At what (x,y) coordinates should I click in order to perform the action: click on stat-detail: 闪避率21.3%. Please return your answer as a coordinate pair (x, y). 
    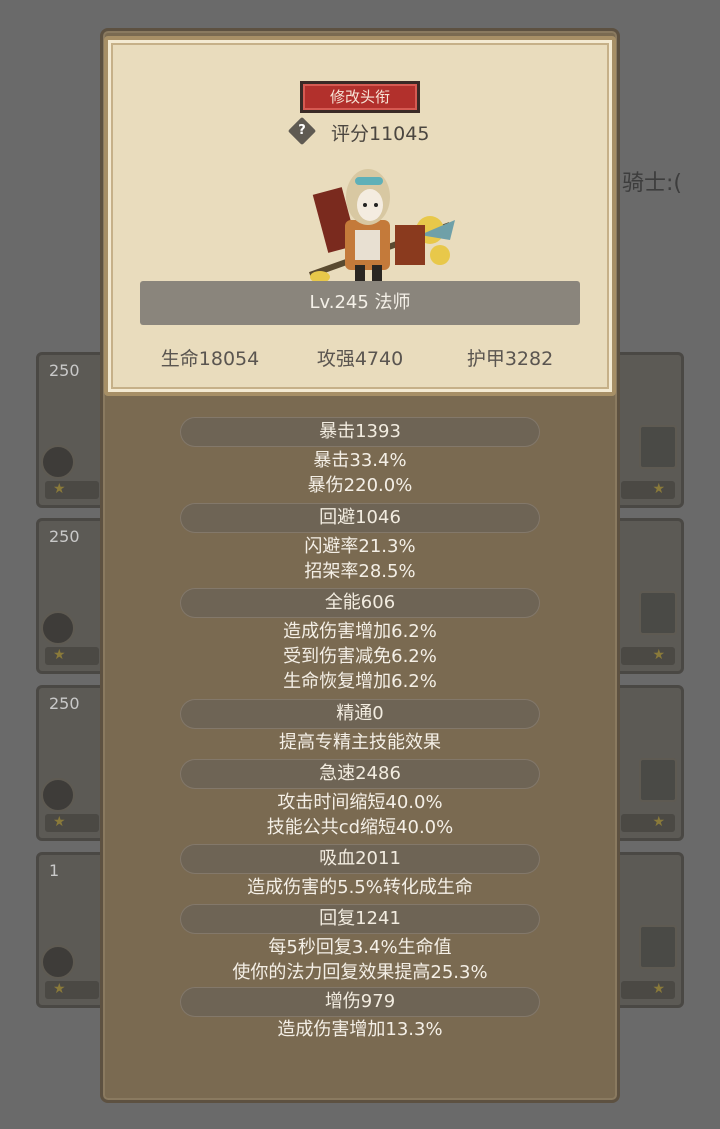
    Looking at the image, I should click on (360, 546).